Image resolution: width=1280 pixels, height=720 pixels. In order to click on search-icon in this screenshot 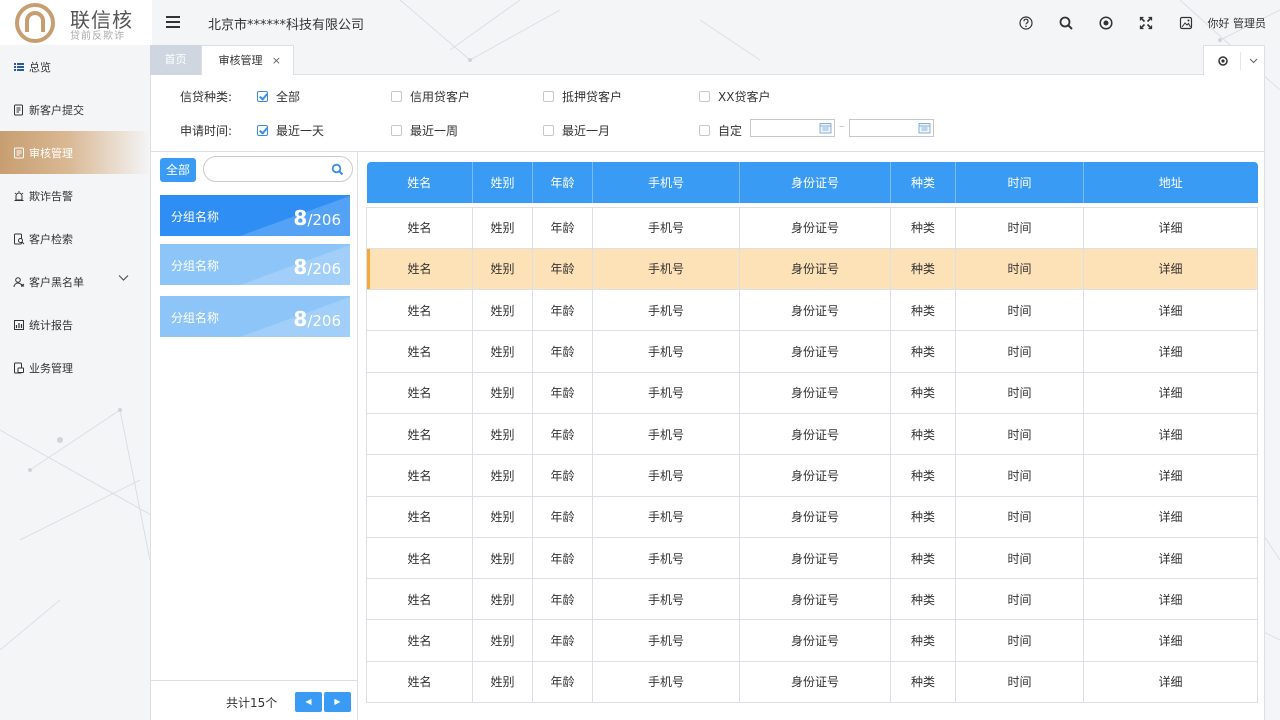, I will do `click(337, 169)`.